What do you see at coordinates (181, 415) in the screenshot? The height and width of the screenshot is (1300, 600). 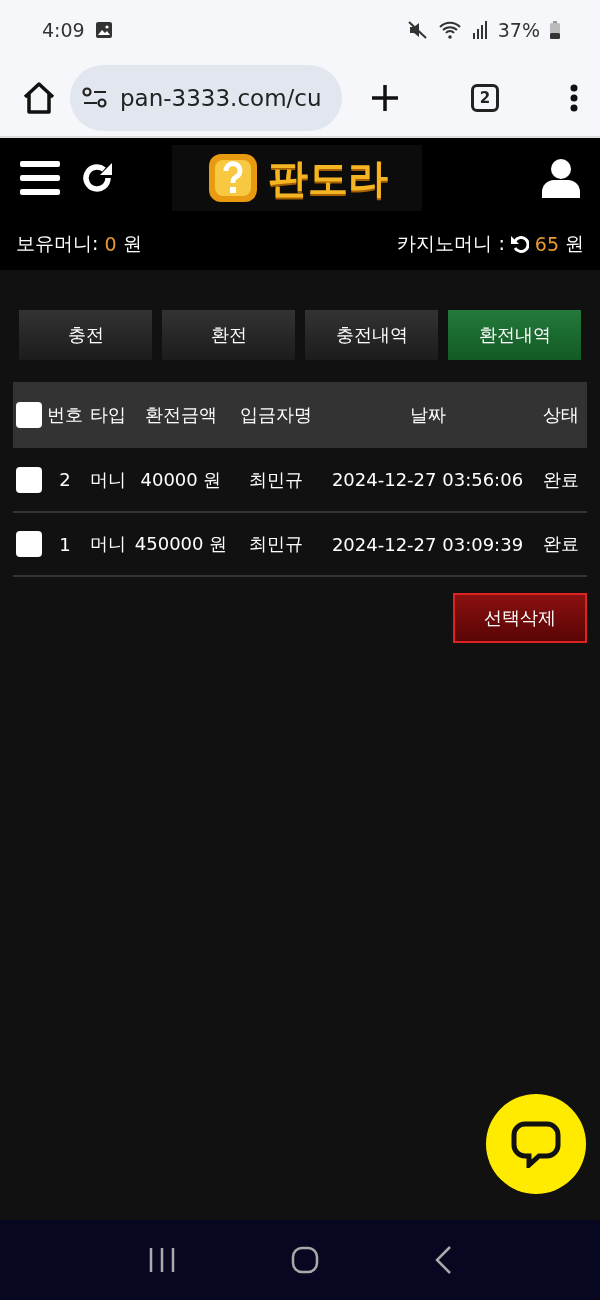 I see `column-header: 환전금액` at bounding box center [181, 415].